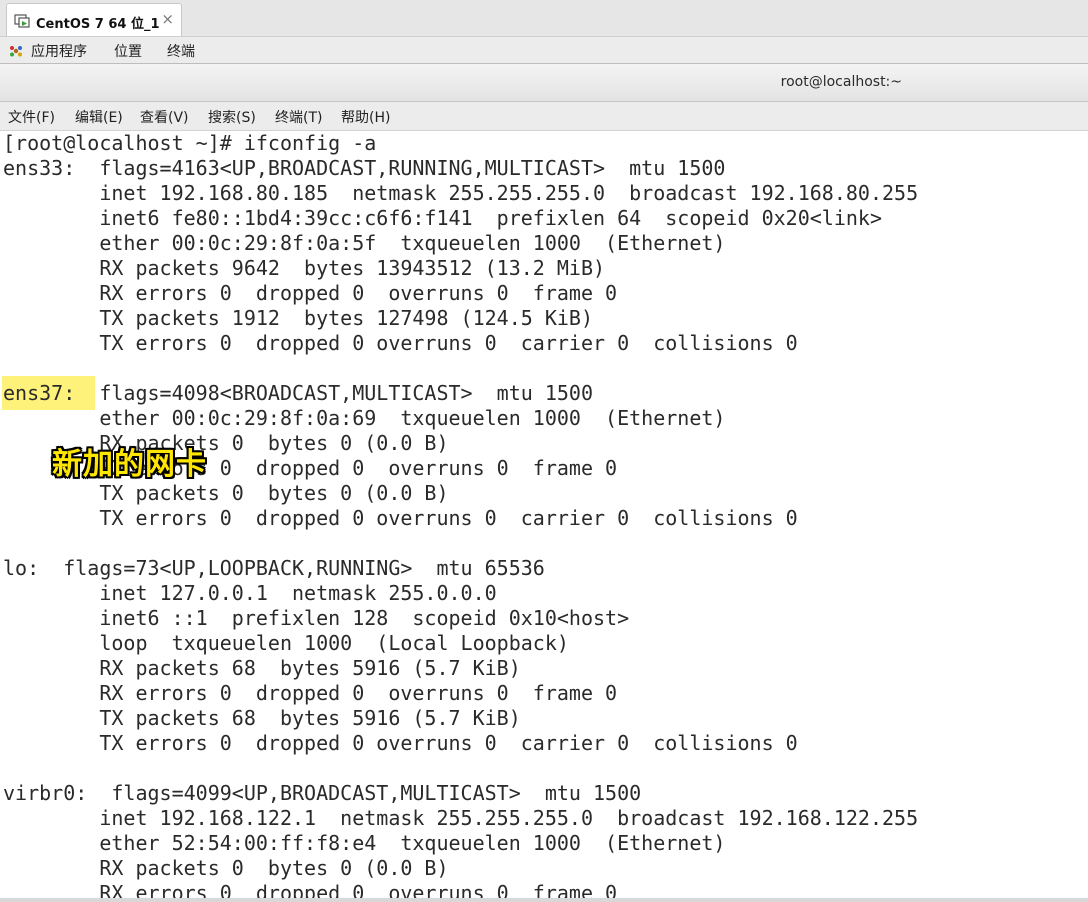 The width and height of the screenshot is (1088, 902). Describe the element at coordinates (190, 143) in the screenshot. I see `terminal-line: [root@localhost ~]# ifconfig -a` at that location.